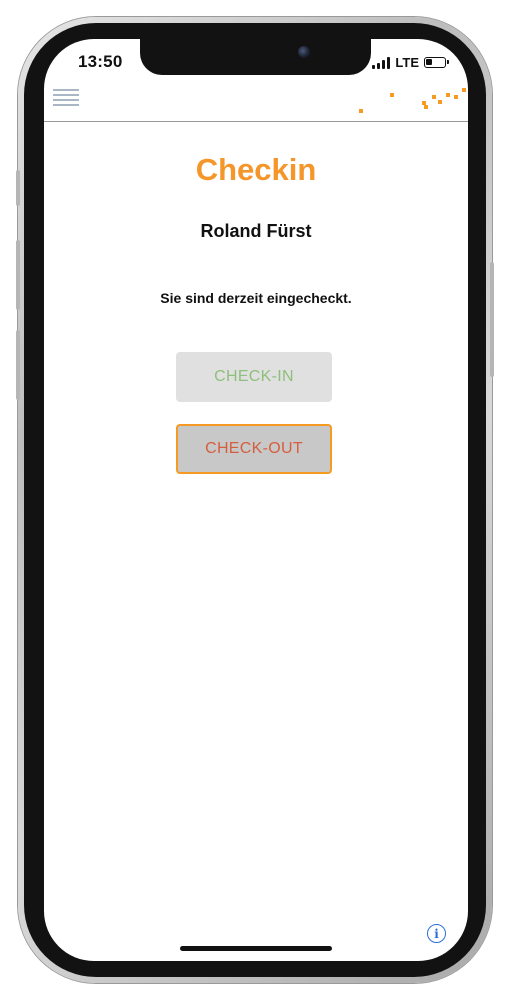  What do you see at coordinates (256, 298) in the screenshot?
I see `checkin-status-message: Sie sind derzeit eingecheckt.` at bounding box center [256, 298].